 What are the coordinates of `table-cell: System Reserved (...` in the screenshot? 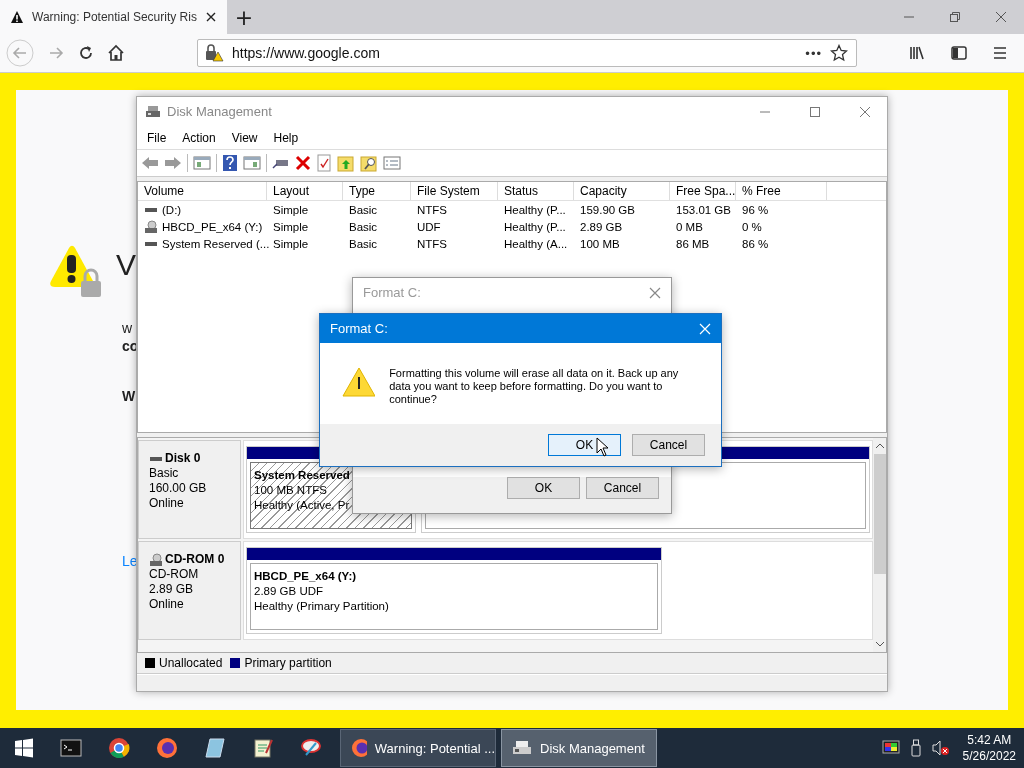 It's located at (216, 244).